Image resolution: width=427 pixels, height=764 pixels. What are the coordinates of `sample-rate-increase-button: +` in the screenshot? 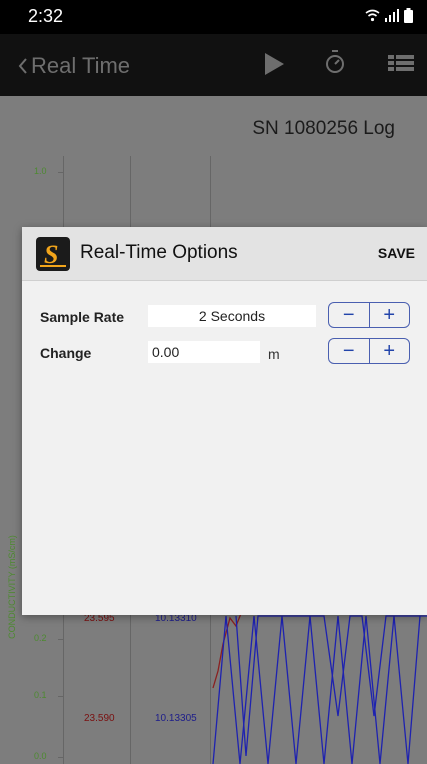 It's located at (389, 315).